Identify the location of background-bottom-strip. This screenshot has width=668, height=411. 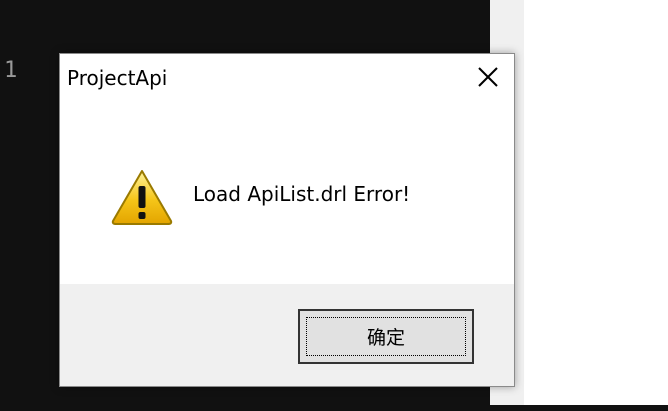
(579, 408).